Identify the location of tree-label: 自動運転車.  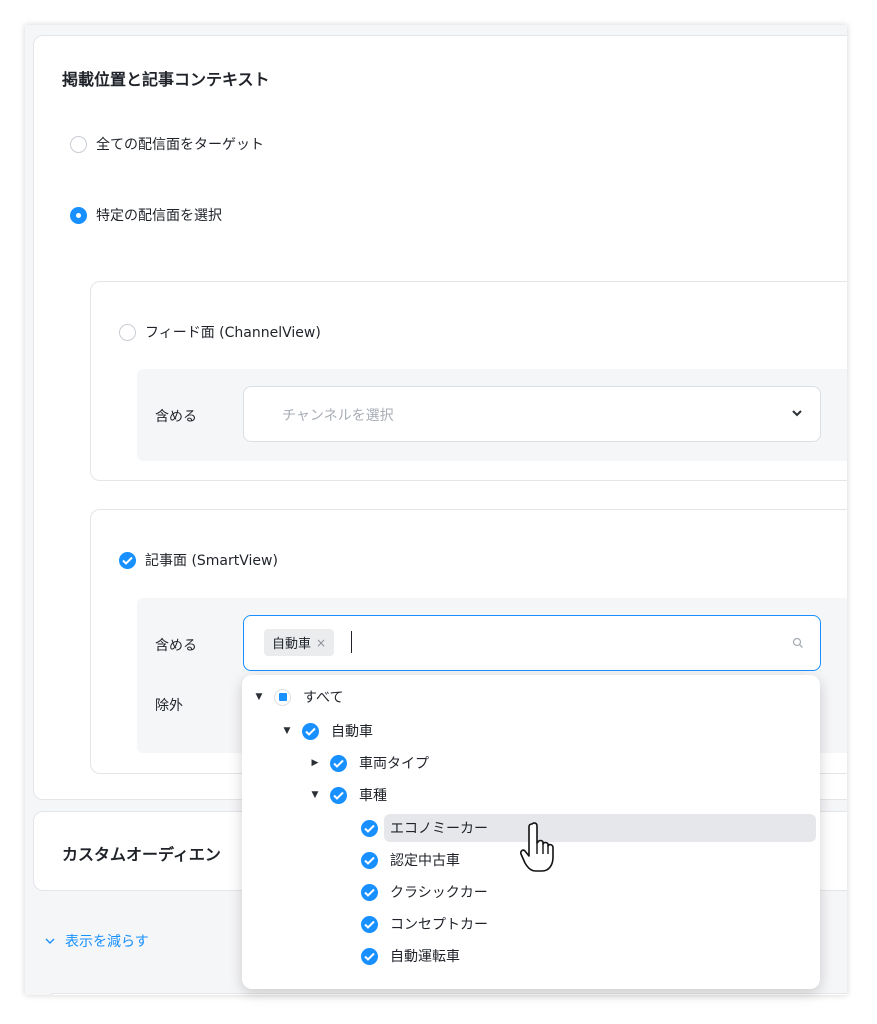
(425, 957).